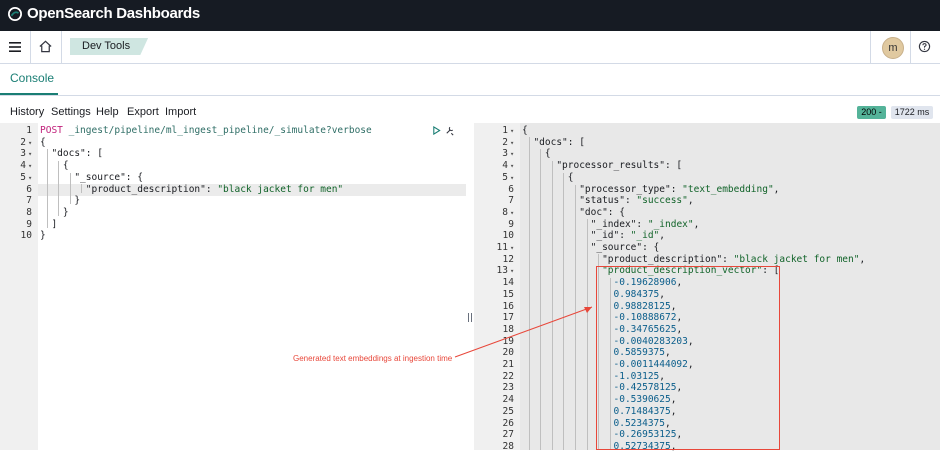 This screenshot has height=453, width=940. Describe the element at coordinates (470, 317) in the screenshot. I see `pane-resize-handle-icon` at that location.